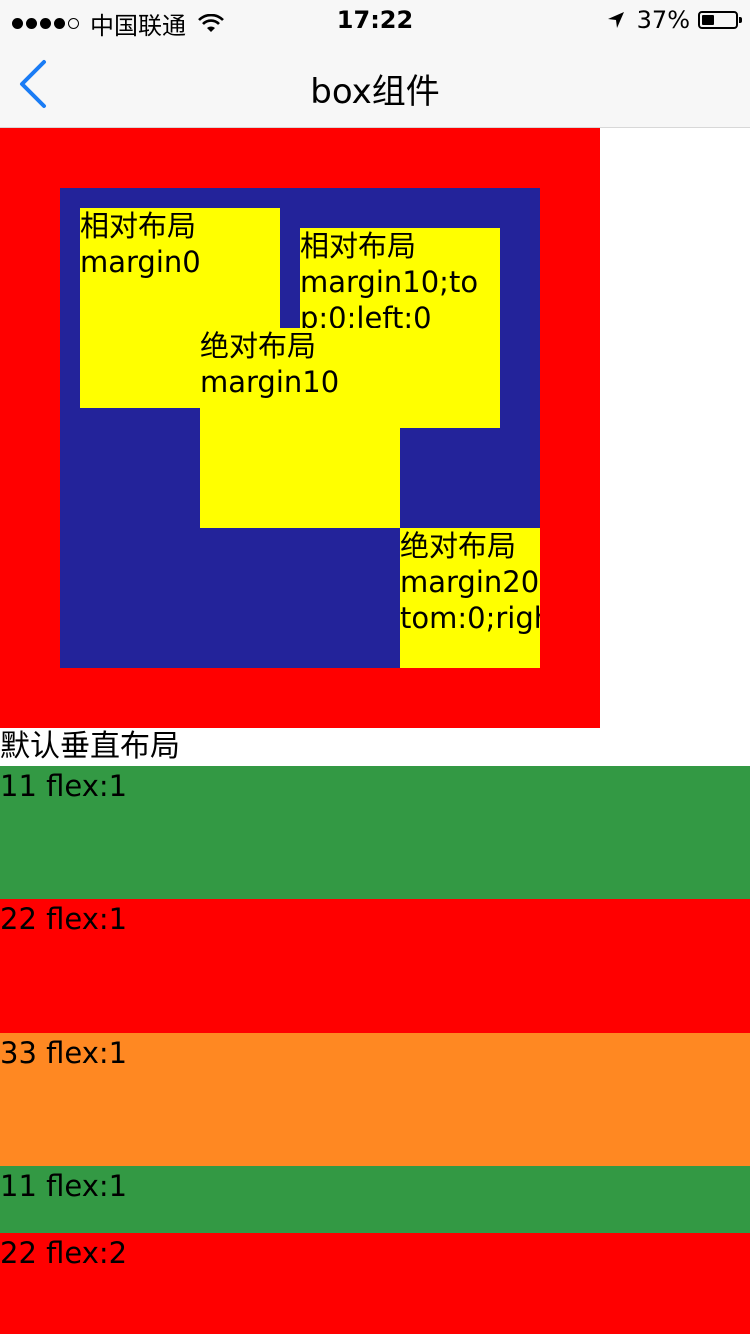 This screenshot has height=1334, width=750. Describe the element at coordinates (64, 1053) in the screenshot. I see `flex-row-label: 33 flex:1` at that location.